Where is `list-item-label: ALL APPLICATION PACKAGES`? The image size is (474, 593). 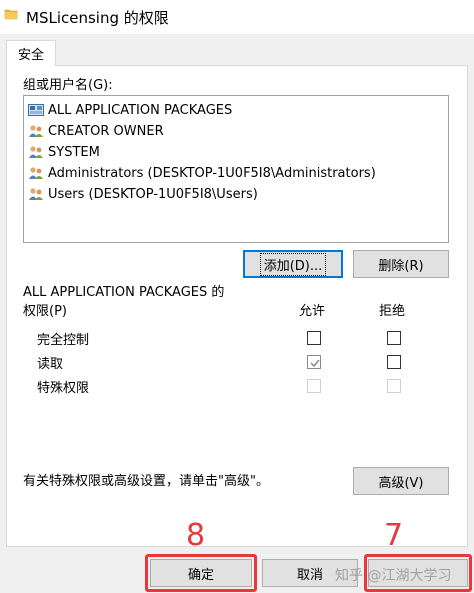
list-item-label: ALL APPLICATION PACKAGES is located at coordinates (140, 110).